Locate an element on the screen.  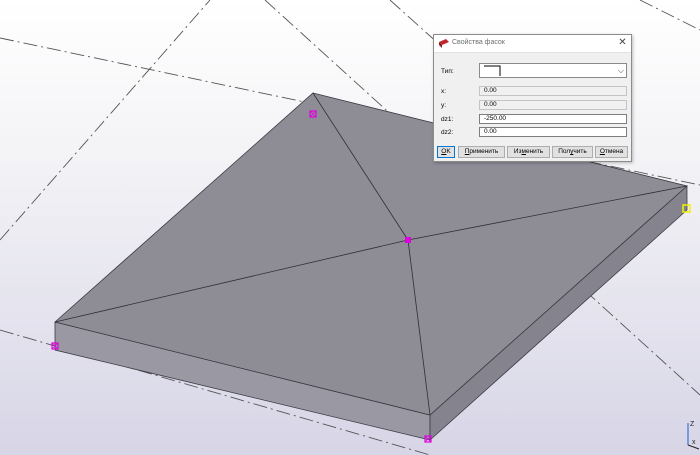
dz1-field: -250.00 is located at coordinates (553, 119).